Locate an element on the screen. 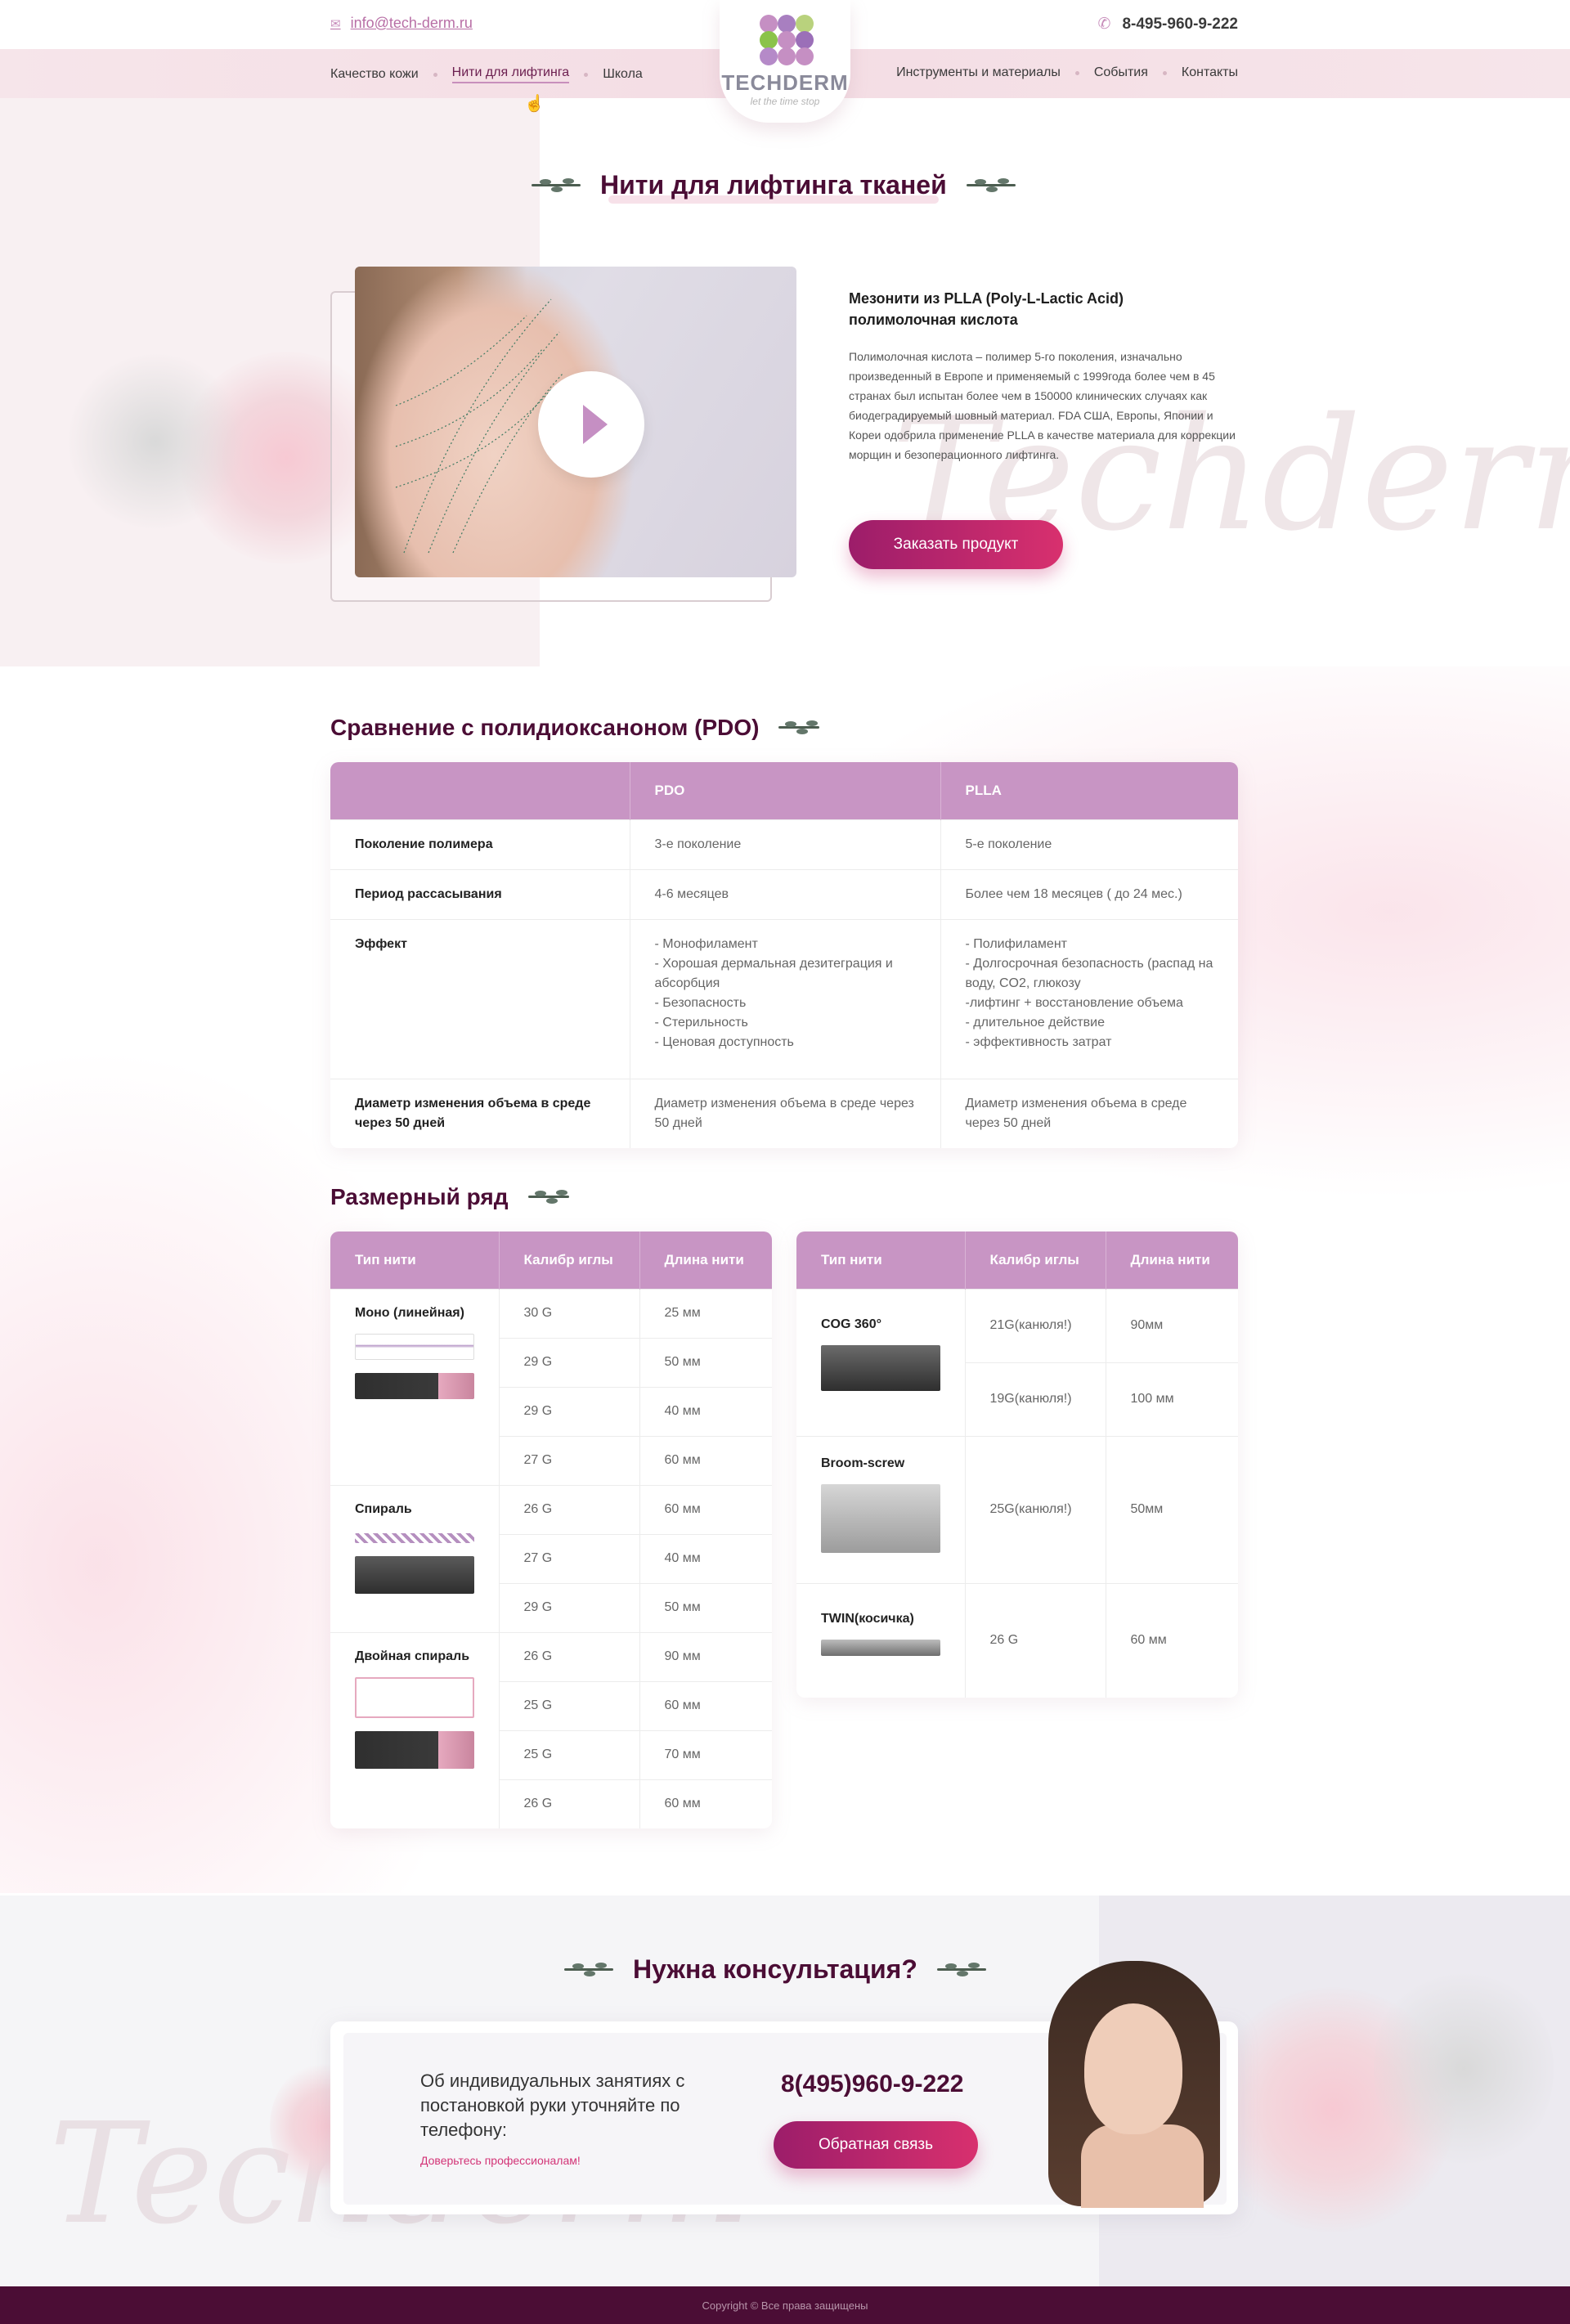 The image size is (1570, 2324). email-link: info@tech-derm.ru is located at coordinates (412, 23).